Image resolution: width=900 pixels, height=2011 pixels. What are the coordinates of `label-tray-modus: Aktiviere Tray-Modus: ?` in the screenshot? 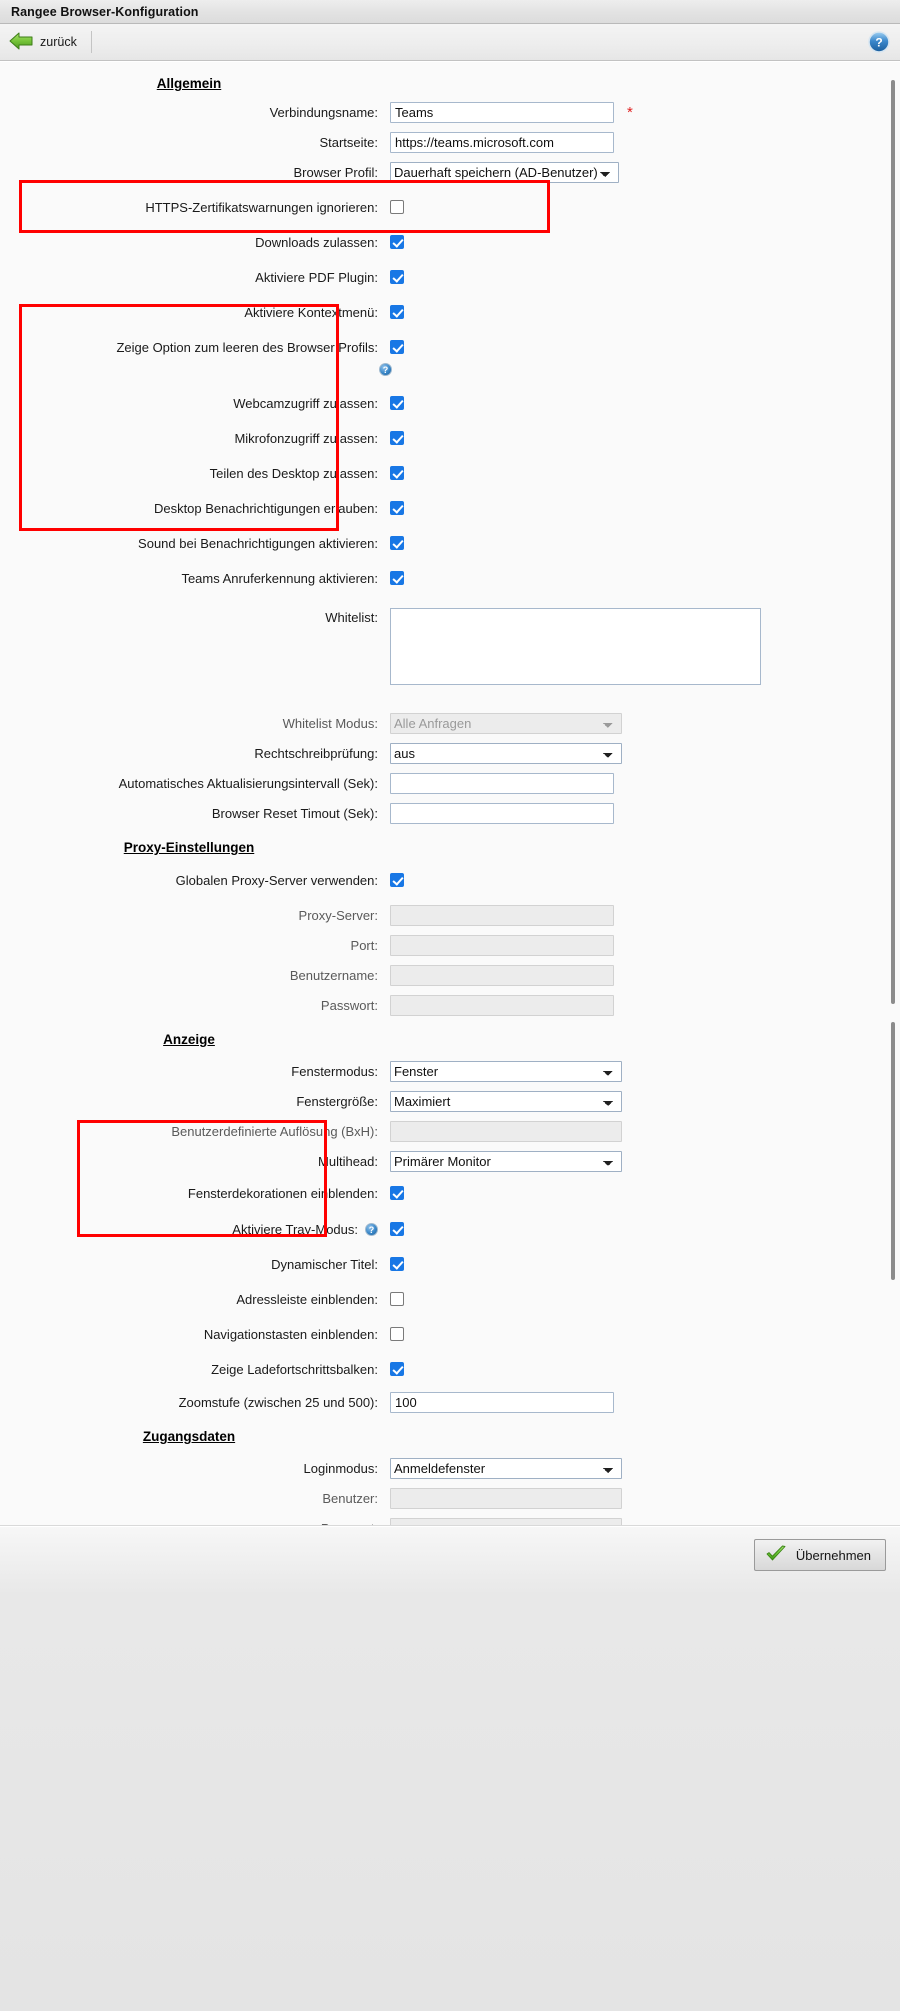 It's located at (195, 1229).